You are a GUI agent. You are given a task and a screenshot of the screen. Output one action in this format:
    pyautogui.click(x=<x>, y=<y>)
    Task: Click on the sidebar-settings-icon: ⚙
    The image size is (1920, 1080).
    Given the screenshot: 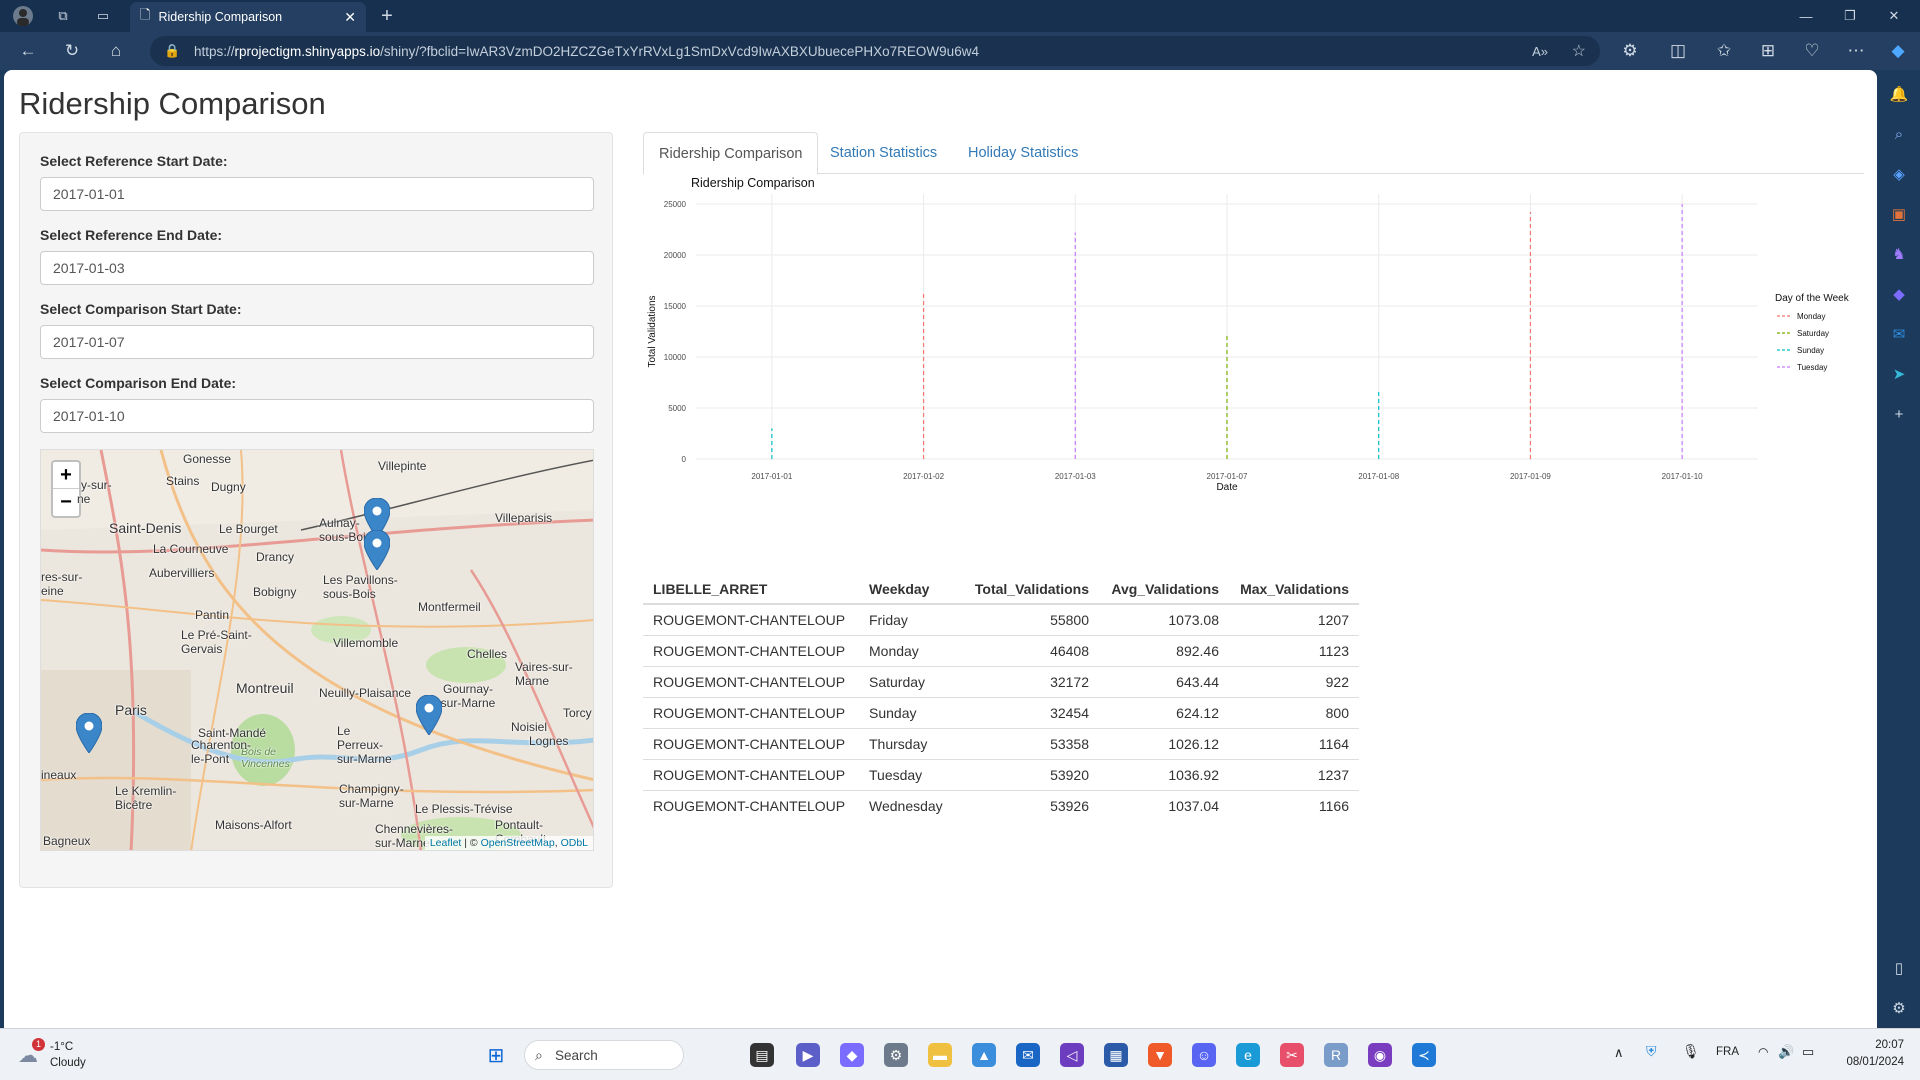 What is the action you would take?
    pyautogui.click(x=1899, y=1008)
    